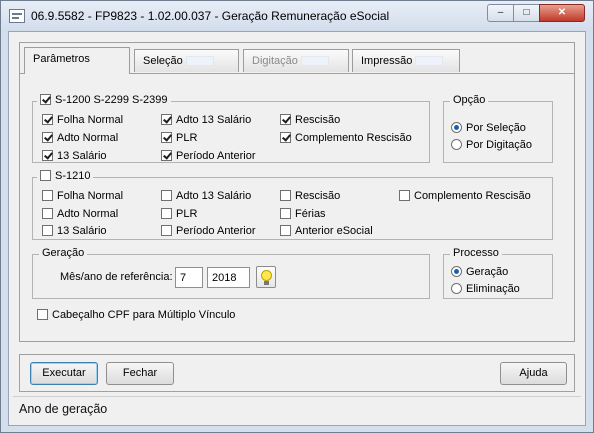 The height and width of the screenshot is (433, 594). I want to click on s1200-plr-checkbox: PLR, so click(179, 138).